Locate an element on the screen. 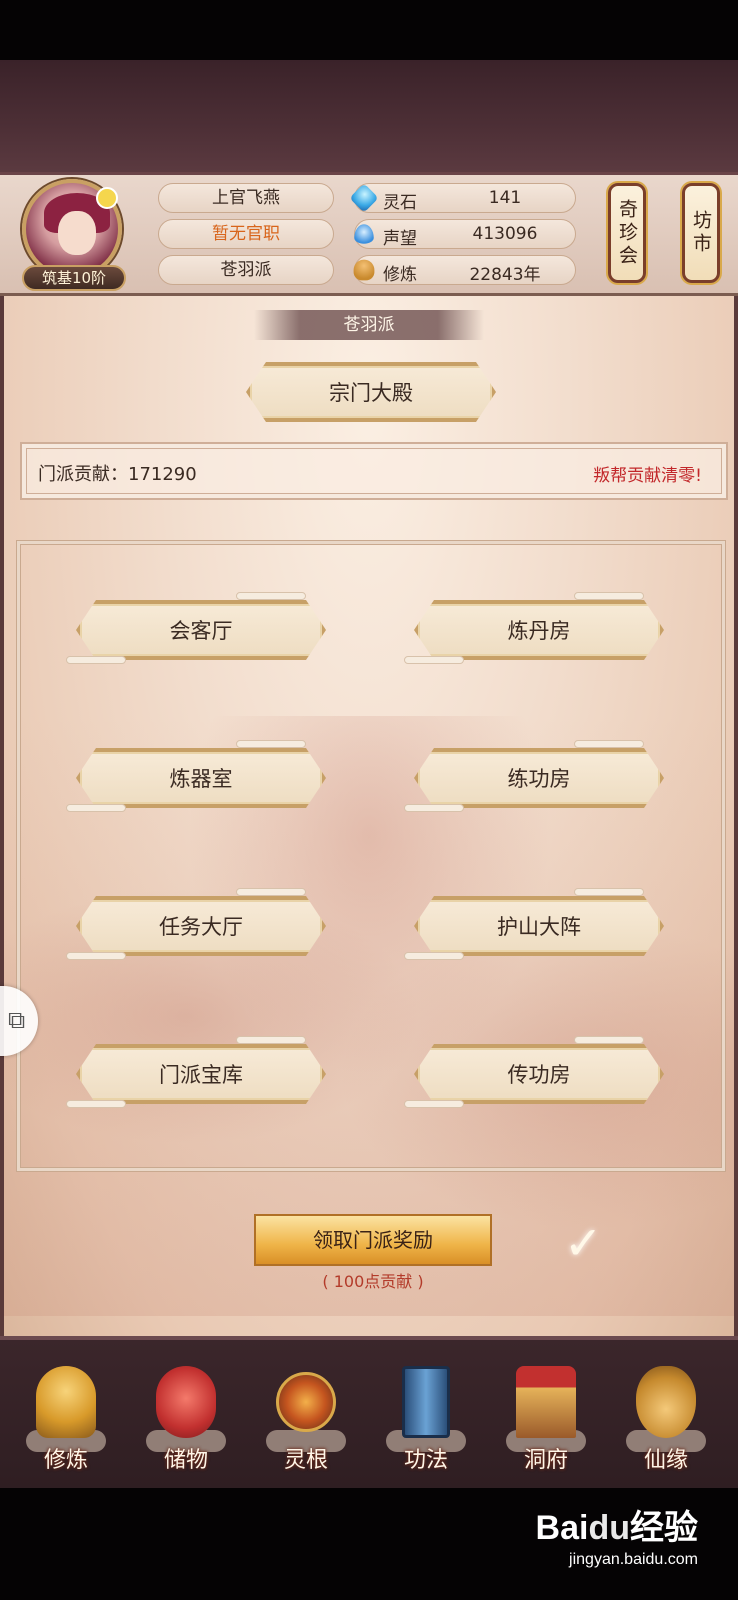 The height and width of the screenshot is (1600, 738). official-title: 暂无官职 is located at coordinates (246, 234).